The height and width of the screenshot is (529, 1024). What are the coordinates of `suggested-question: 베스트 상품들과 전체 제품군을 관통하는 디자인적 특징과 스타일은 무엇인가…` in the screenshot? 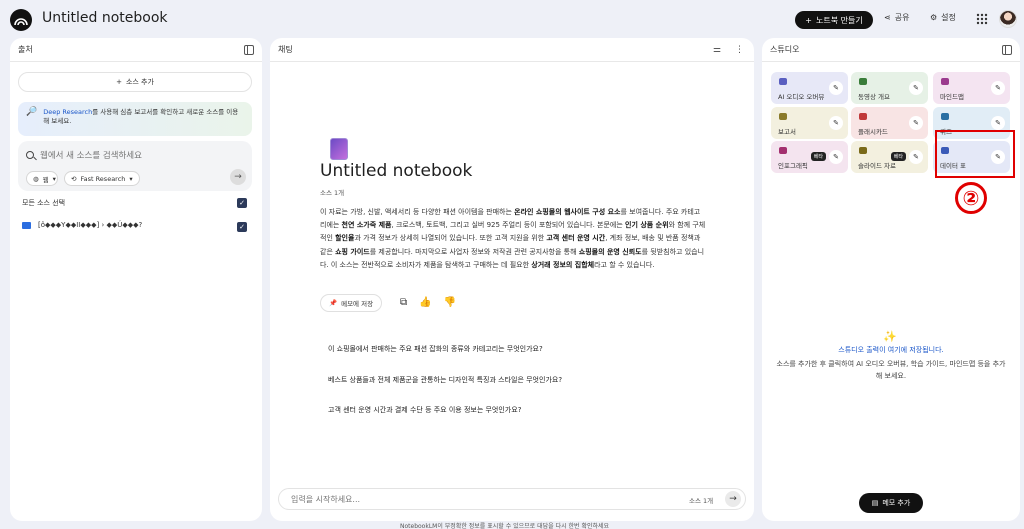 It's located at (470, 380).